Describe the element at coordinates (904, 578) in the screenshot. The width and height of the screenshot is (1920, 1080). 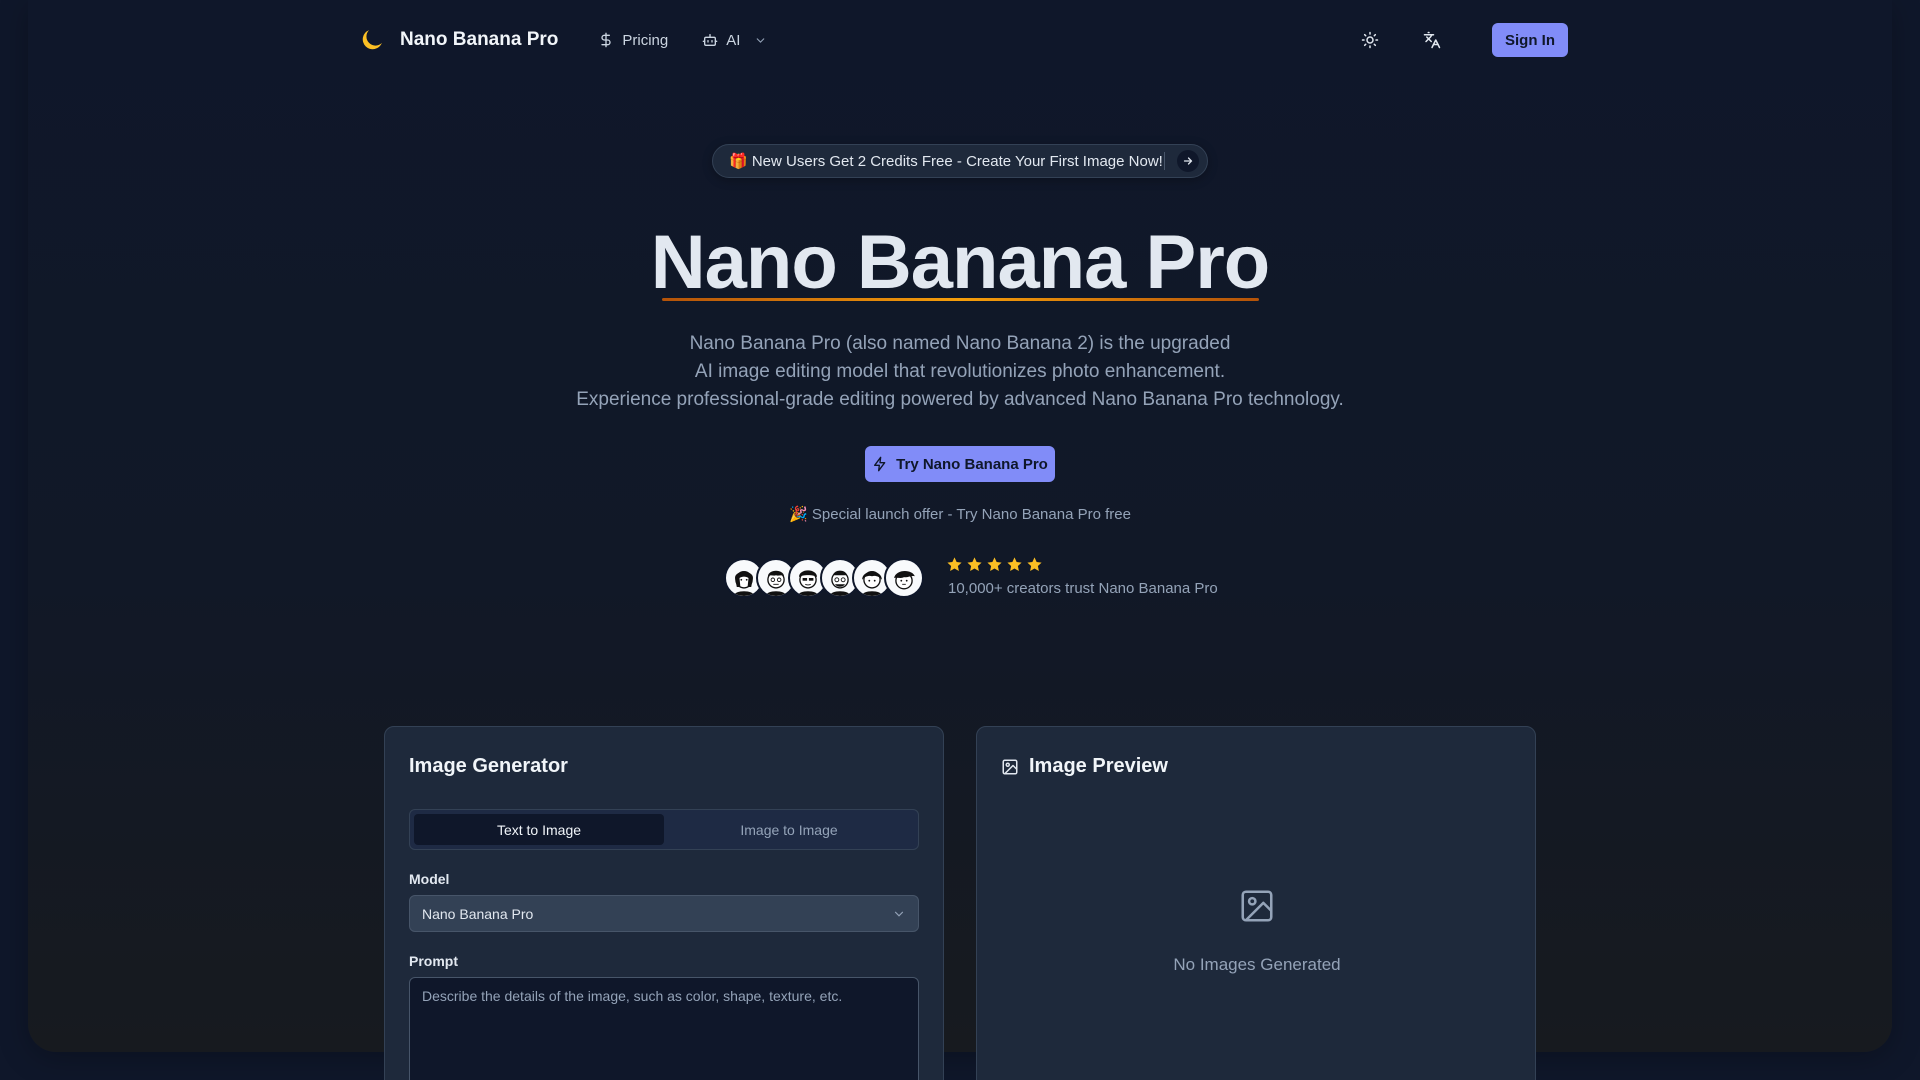
I see `avatar` at that location.